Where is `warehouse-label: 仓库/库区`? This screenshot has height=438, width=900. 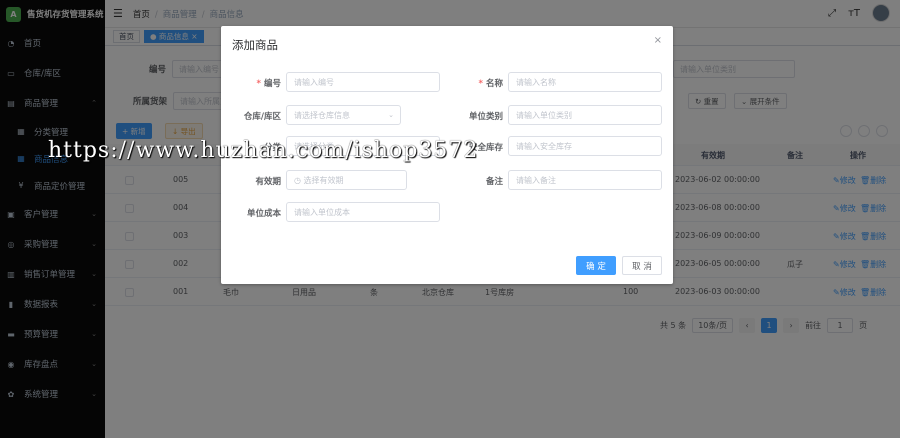
warehouse-label: 仓库/库区 is located at coordinates (262, 117).